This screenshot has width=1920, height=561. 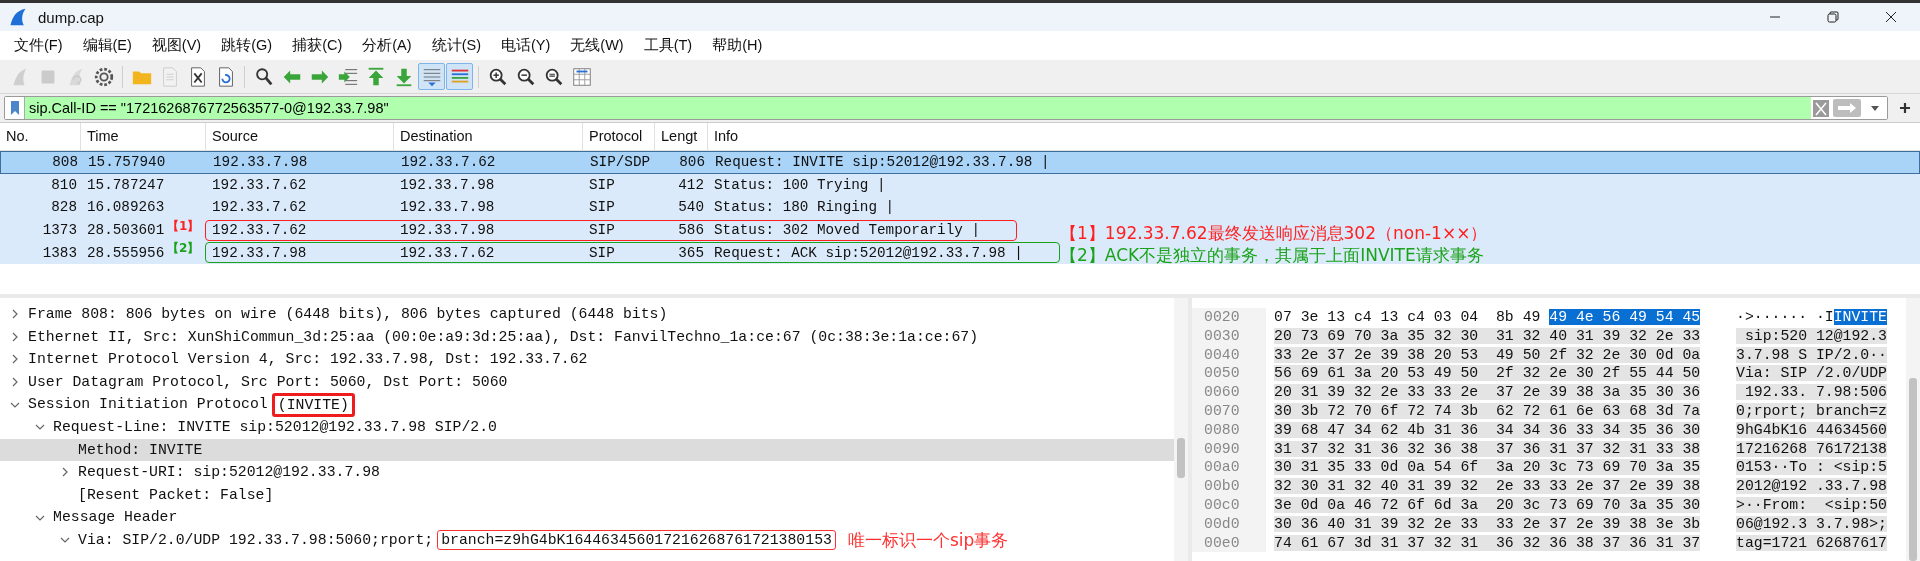 I want to click on table-cell-text: 15.757940, so click(x=127, y=162).